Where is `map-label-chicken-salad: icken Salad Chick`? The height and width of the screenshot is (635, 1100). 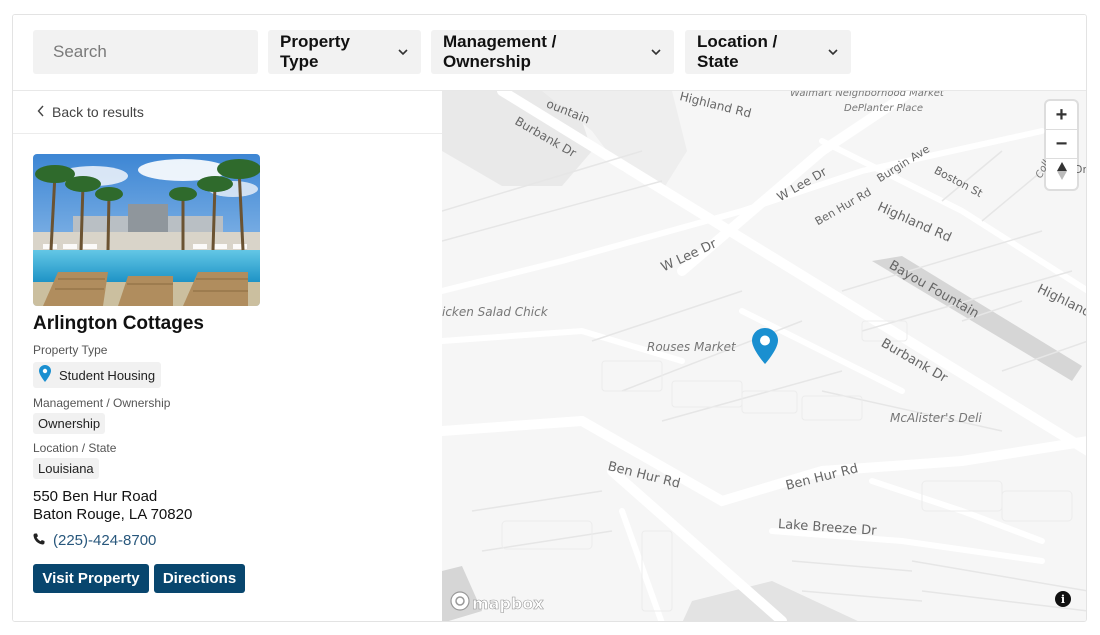
map-label-chicken-salad: icken Salad Chick is located at coordinates (495, 312).